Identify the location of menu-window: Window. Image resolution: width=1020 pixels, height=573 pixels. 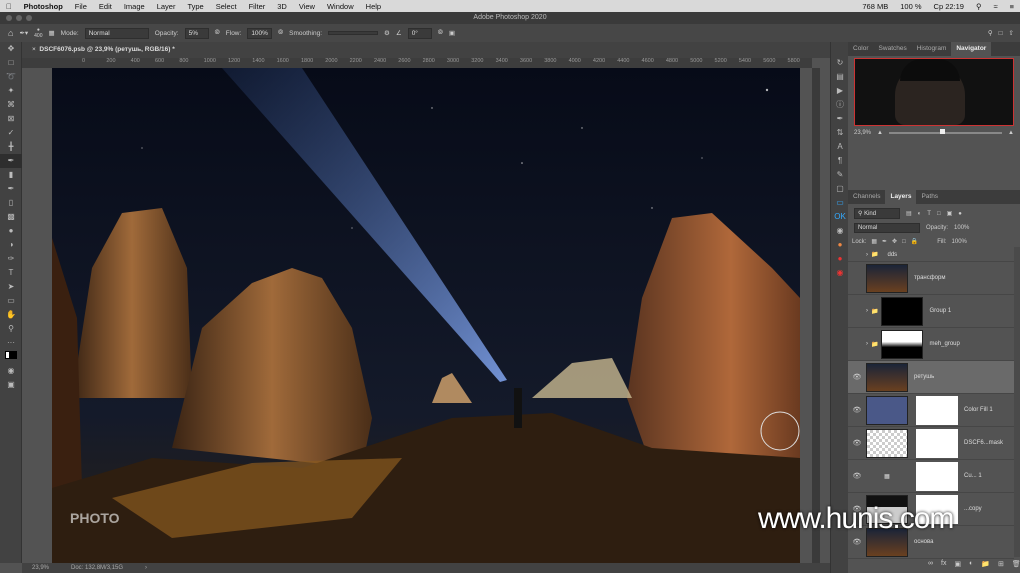
(340, 6).